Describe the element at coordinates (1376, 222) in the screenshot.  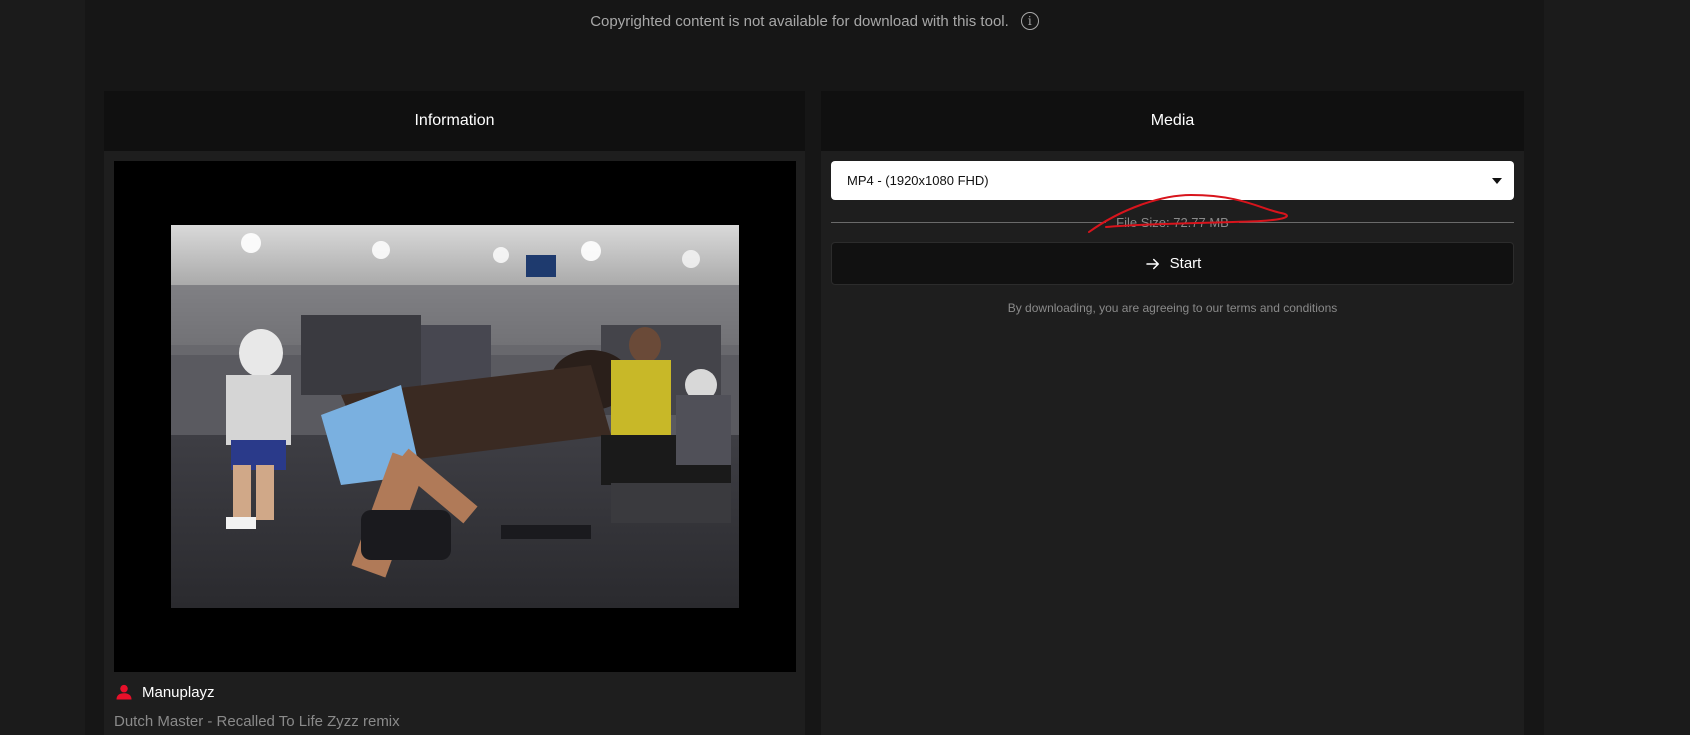
I see `divider-right` at that location.